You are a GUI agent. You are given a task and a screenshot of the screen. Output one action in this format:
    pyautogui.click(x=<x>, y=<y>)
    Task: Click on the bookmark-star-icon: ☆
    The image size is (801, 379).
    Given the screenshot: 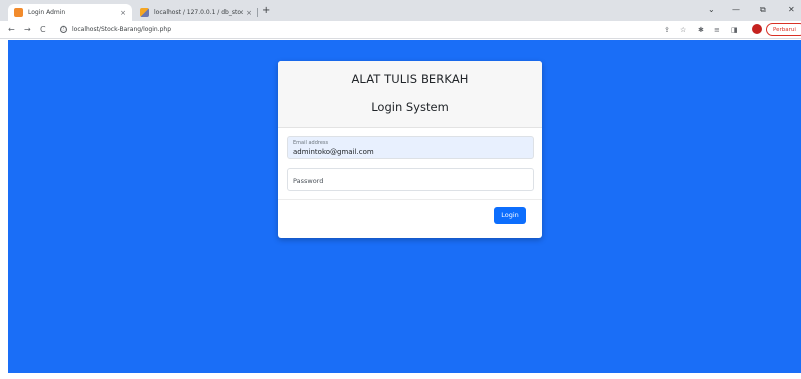 What is the action you would take?
    pyautogui.click(x=683, y=30)
    